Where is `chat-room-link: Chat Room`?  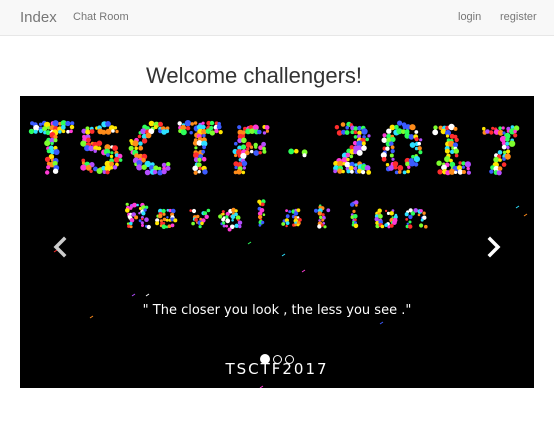 chat-room-link: Chat Room is located at coordinates (101, 17).